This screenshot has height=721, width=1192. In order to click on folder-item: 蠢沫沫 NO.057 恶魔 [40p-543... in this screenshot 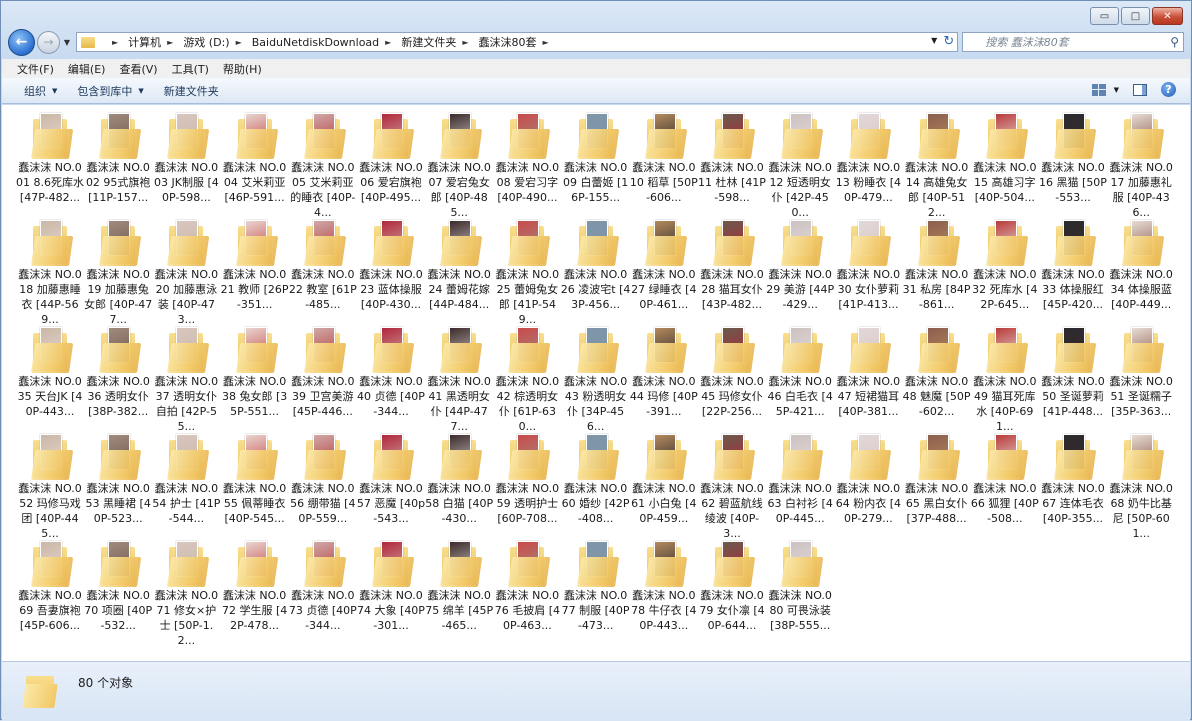, I will do `click(391, 478)`.